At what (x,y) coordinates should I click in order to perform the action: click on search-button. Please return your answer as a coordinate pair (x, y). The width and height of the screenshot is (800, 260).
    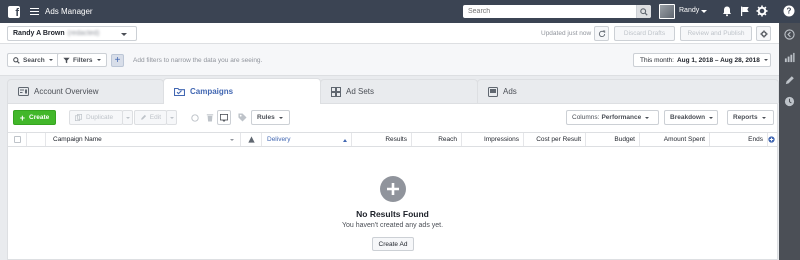
    Looking at the image, I should click on (643, 11).